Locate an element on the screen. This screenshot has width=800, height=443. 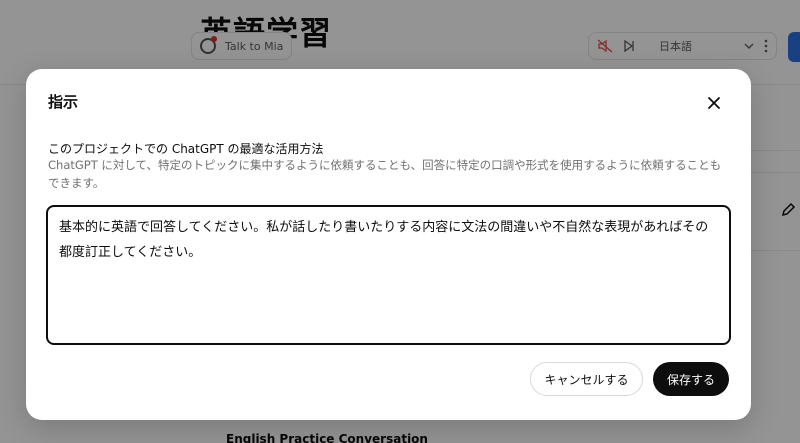
close-icon is located at coordinates (714, 103).